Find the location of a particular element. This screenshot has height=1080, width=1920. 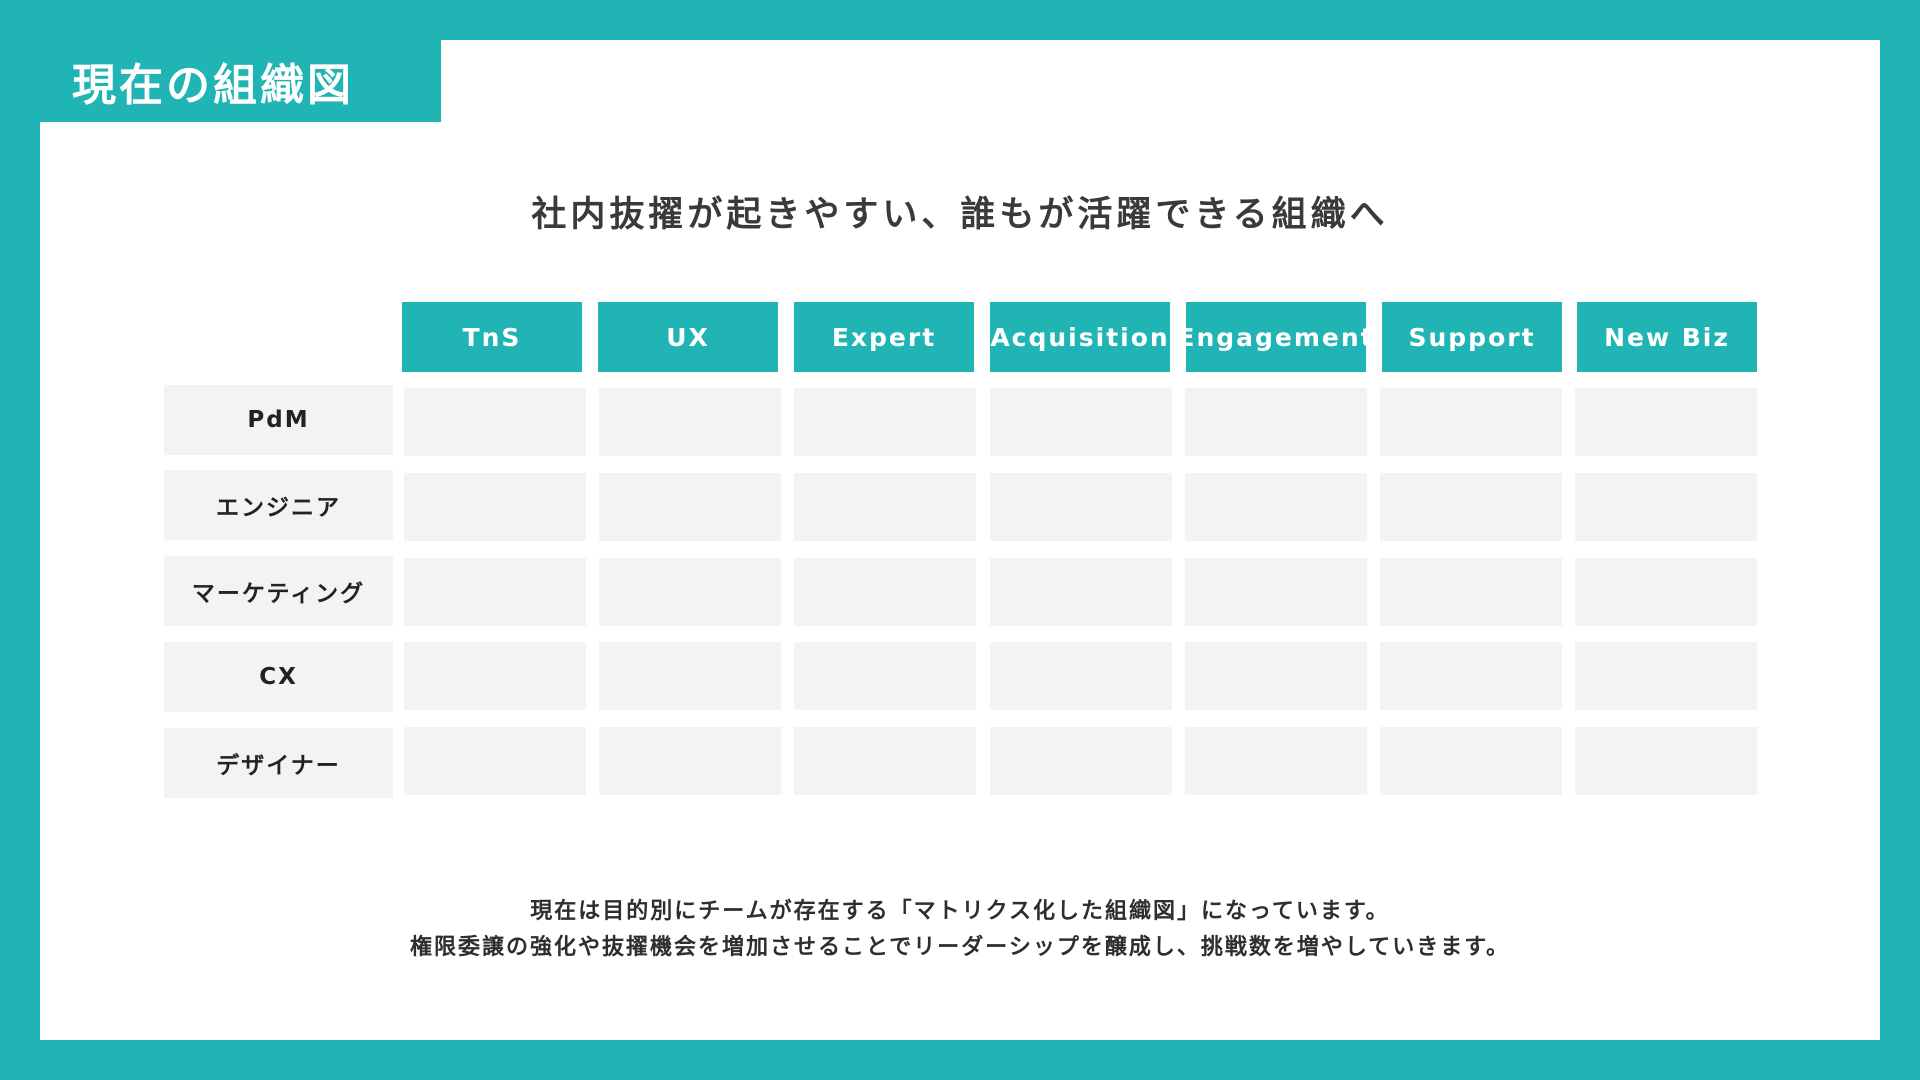

row-label-engineer: エンジニア is located at coordinates (278, 505).